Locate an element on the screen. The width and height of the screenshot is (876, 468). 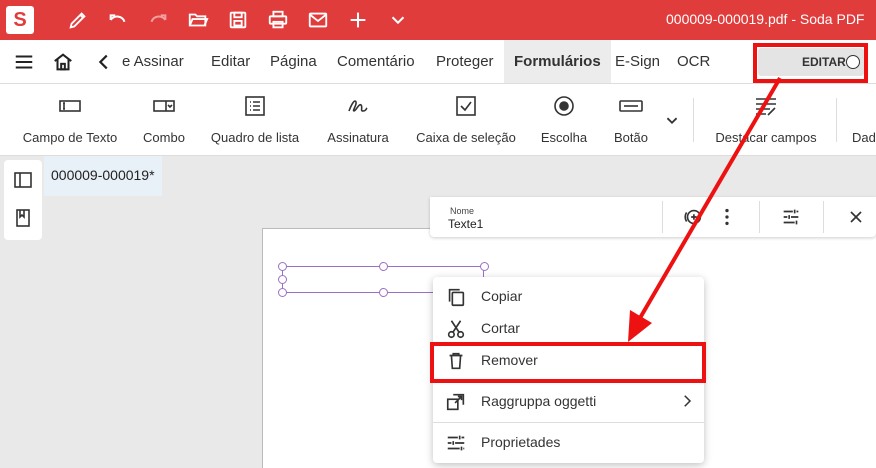
annotation-arrow is located at coordinates (705, 209).